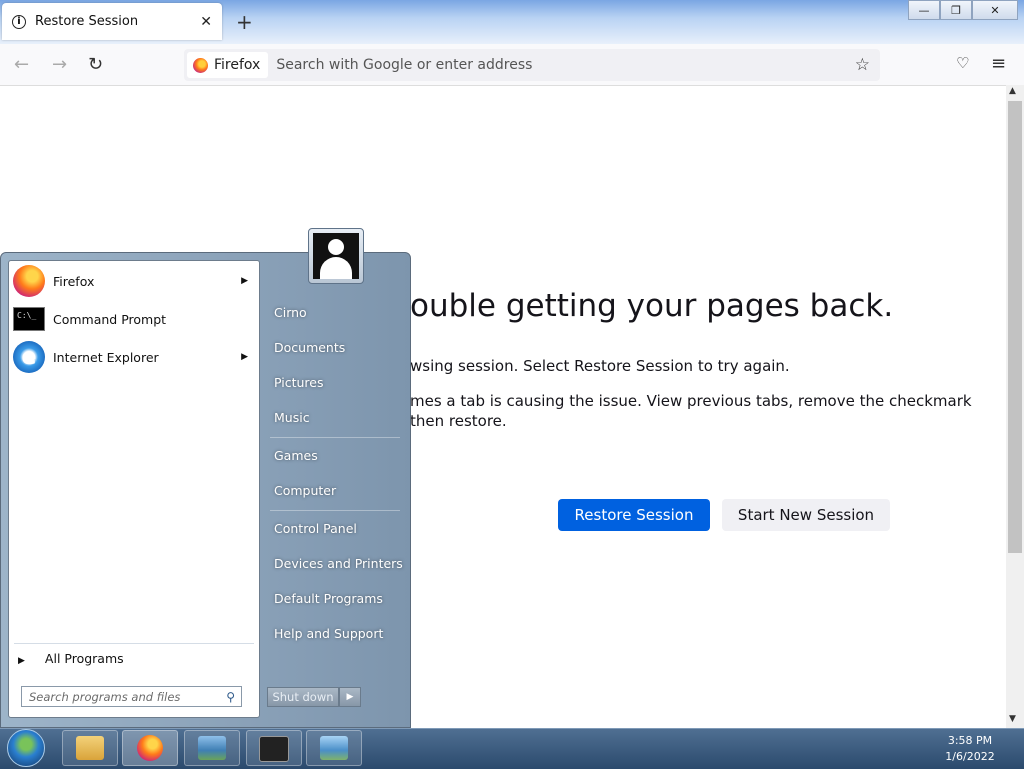 The image size is (1024, 769). I want to click on command-prompt-icon: C:\_, so click(29, 319).